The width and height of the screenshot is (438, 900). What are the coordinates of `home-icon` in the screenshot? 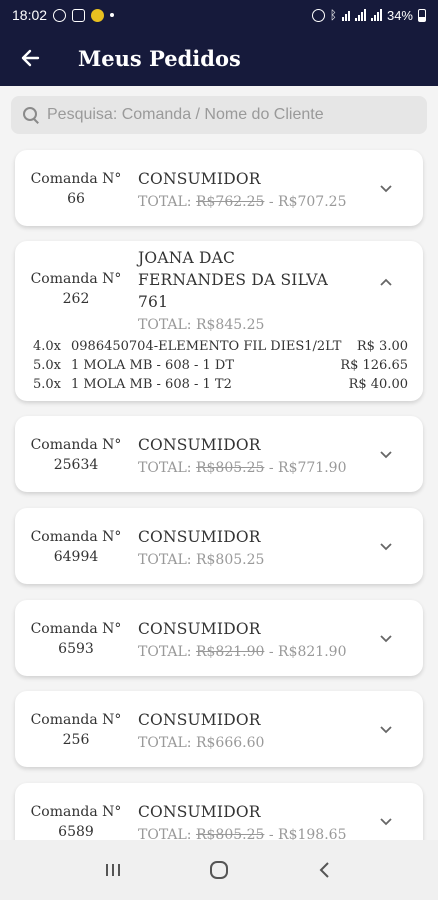 It's located at (219, 870).